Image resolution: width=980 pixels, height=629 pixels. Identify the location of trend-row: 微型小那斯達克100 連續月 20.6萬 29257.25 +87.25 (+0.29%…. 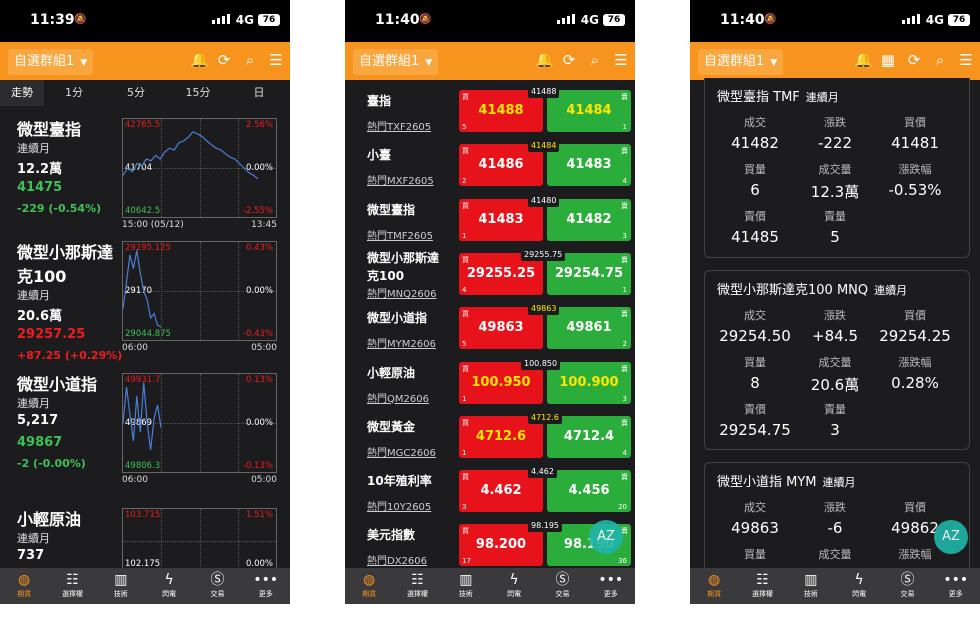
(145, 295).